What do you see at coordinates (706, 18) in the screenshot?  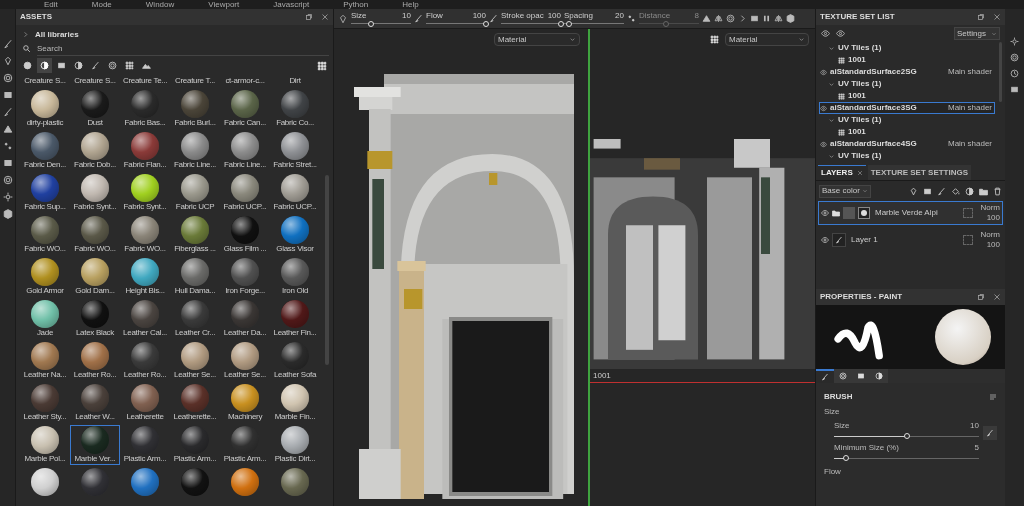 I see `symmetry-icon` at bounding box center [706, 18].